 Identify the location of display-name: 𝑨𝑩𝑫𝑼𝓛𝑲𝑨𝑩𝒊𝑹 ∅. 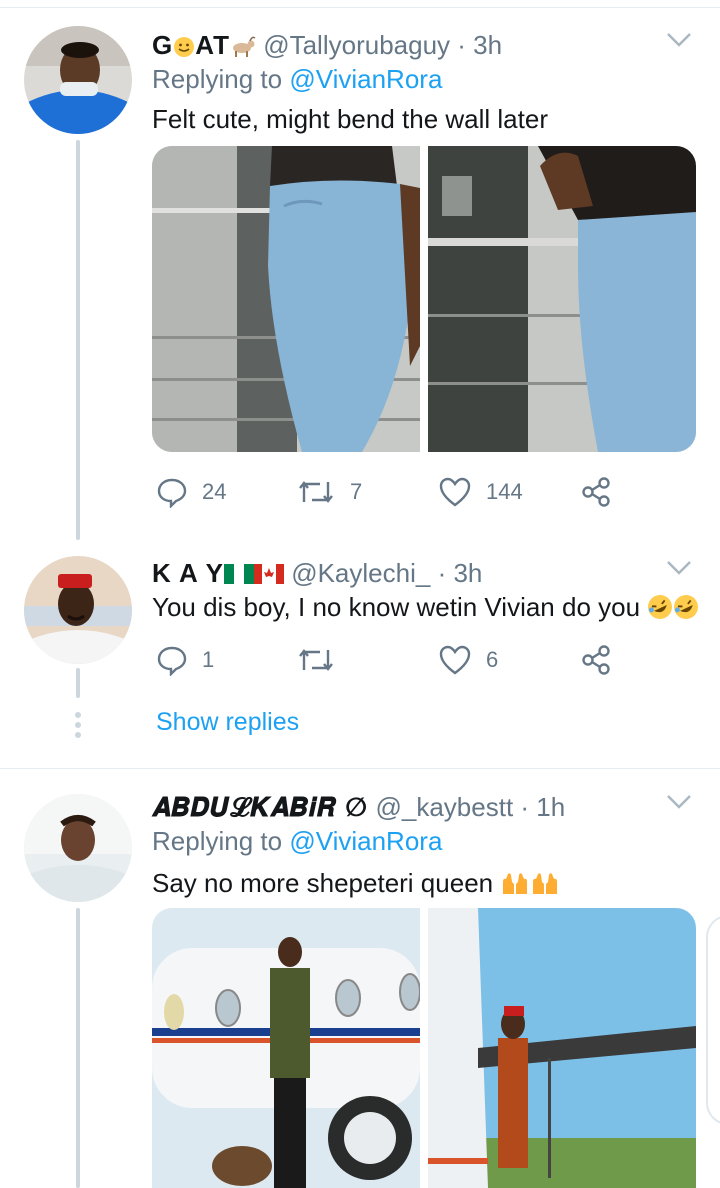
(260, 807).